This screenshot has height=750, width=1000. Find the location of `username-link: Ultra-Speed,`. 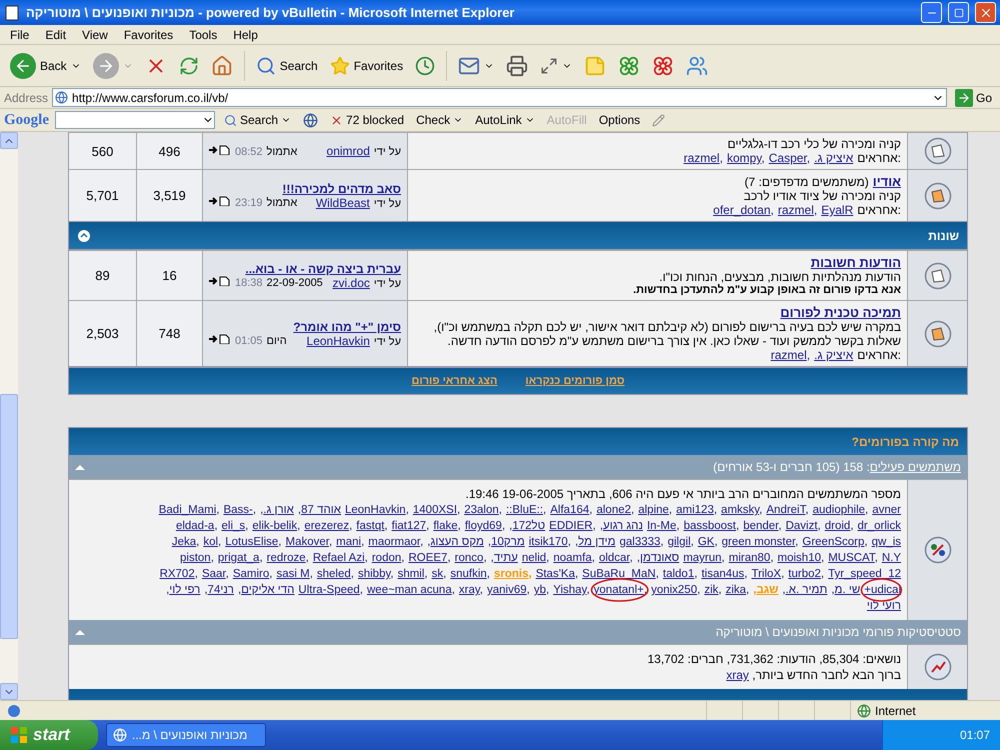

username-link: Ultra-Speed, is located at coordinates (330, 590).